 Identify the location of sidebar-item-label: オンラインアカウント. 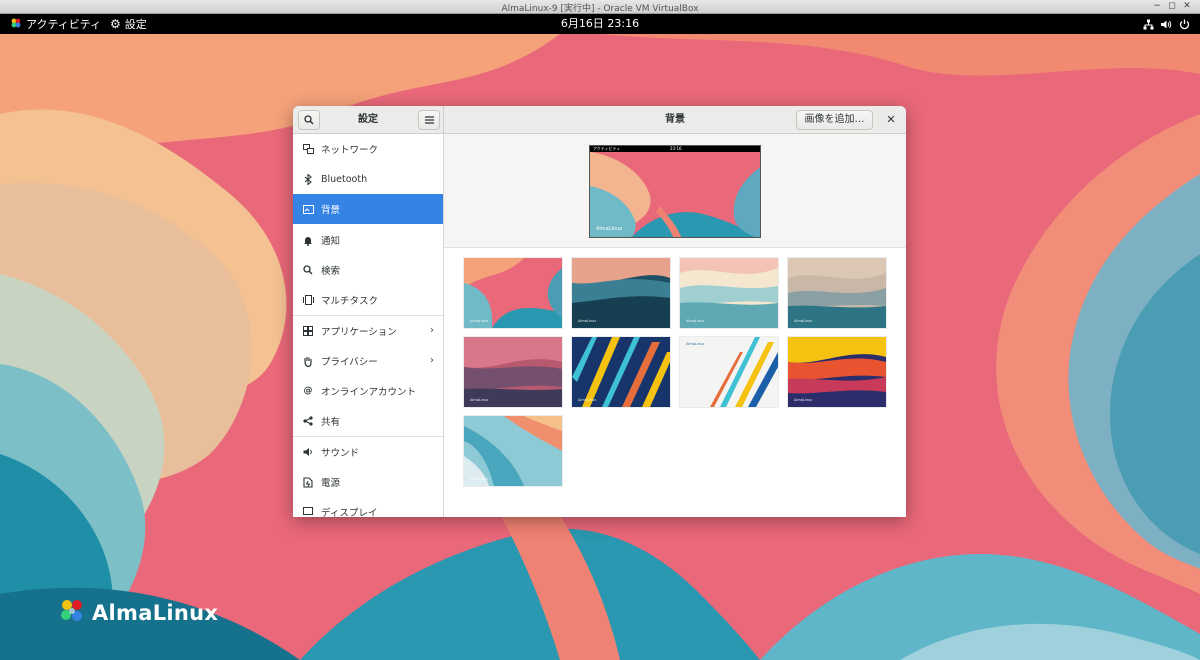
(369, 392).